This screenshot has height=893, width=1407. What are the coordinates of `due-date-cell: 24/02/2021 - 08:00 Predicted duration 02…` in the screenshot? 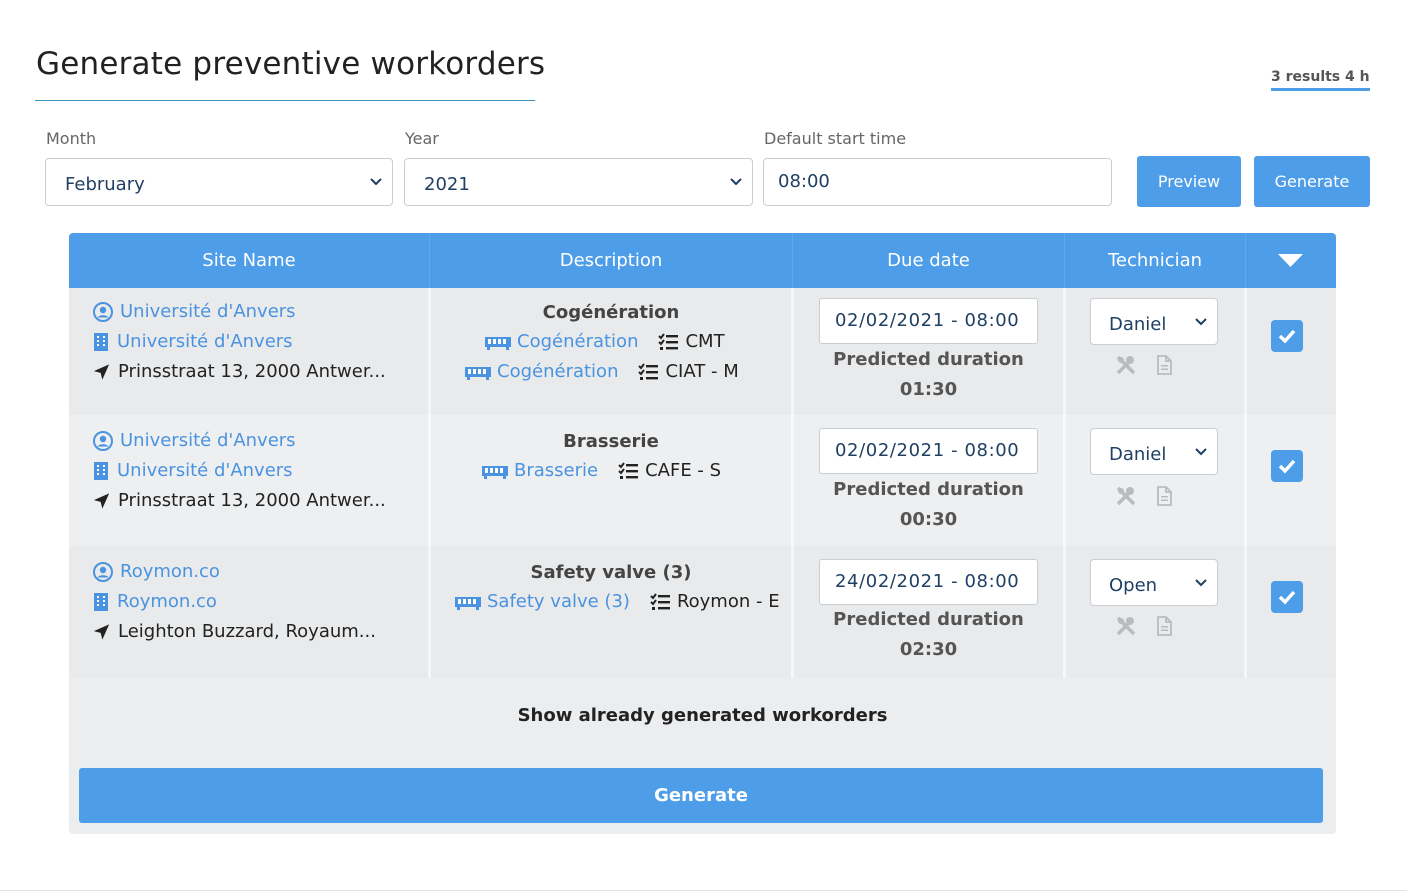 It's located at (928, 612).